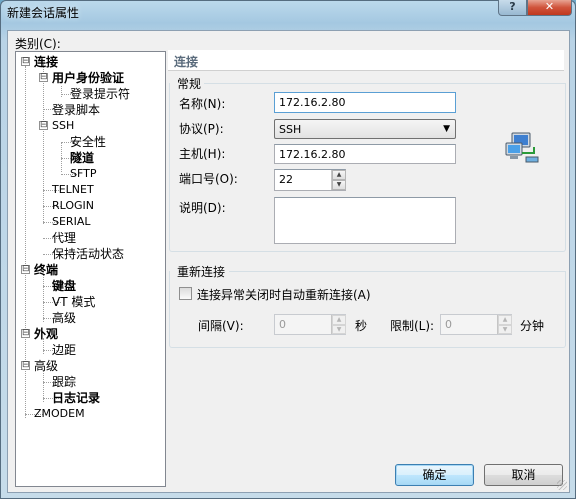  I want to click on cancel-button: 取消, so click(523, 475).